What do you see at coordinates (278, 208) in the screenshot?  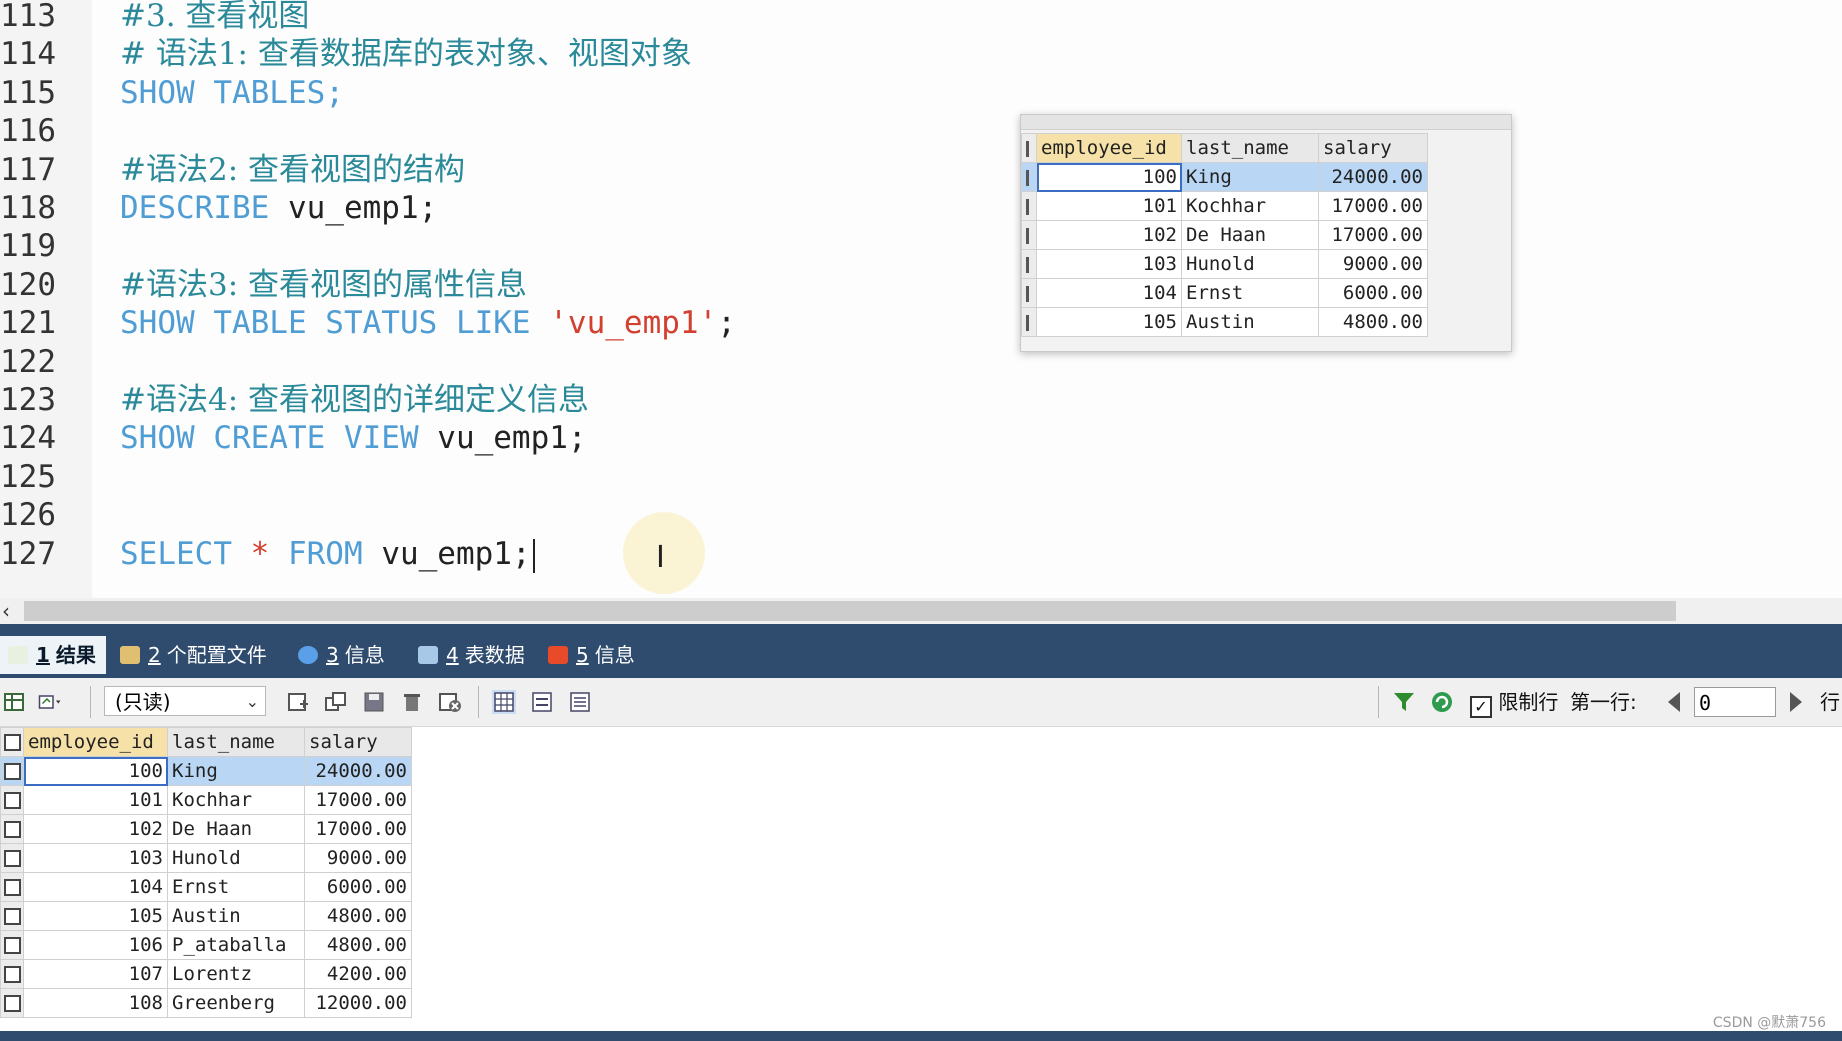 I see `code-line: DESCRIBE vu_emp1;` at bounding box center [278, 208].